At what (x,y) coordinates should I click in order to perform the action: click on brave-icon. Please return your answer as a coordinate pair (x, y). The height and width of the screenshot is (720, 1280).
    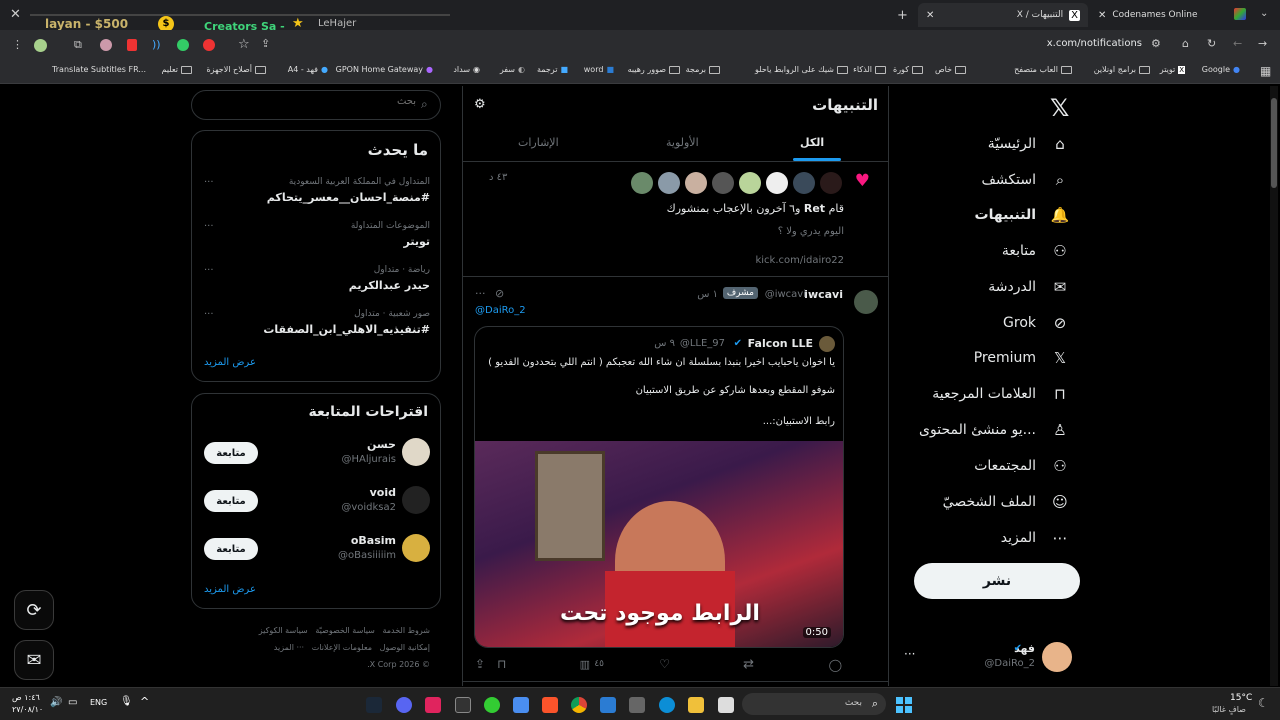
    Looking at the image, I should click on (550, 705).